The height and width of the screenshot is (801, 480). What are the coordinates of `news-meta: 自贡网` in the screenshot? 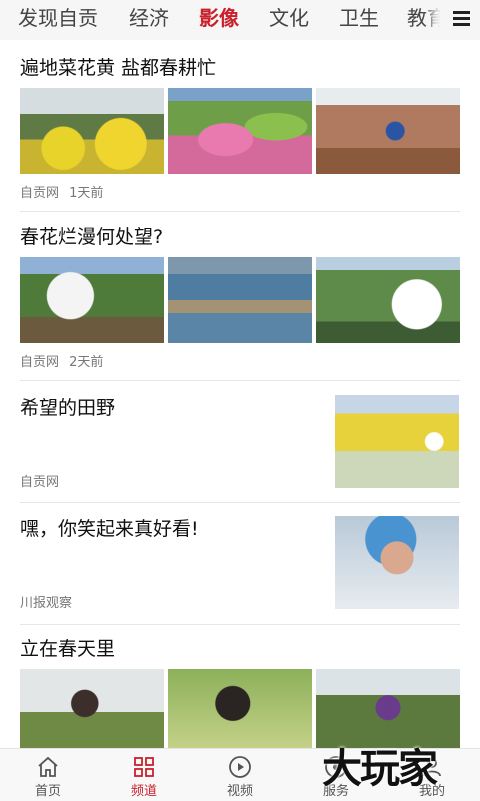 It's located at (39, 480).